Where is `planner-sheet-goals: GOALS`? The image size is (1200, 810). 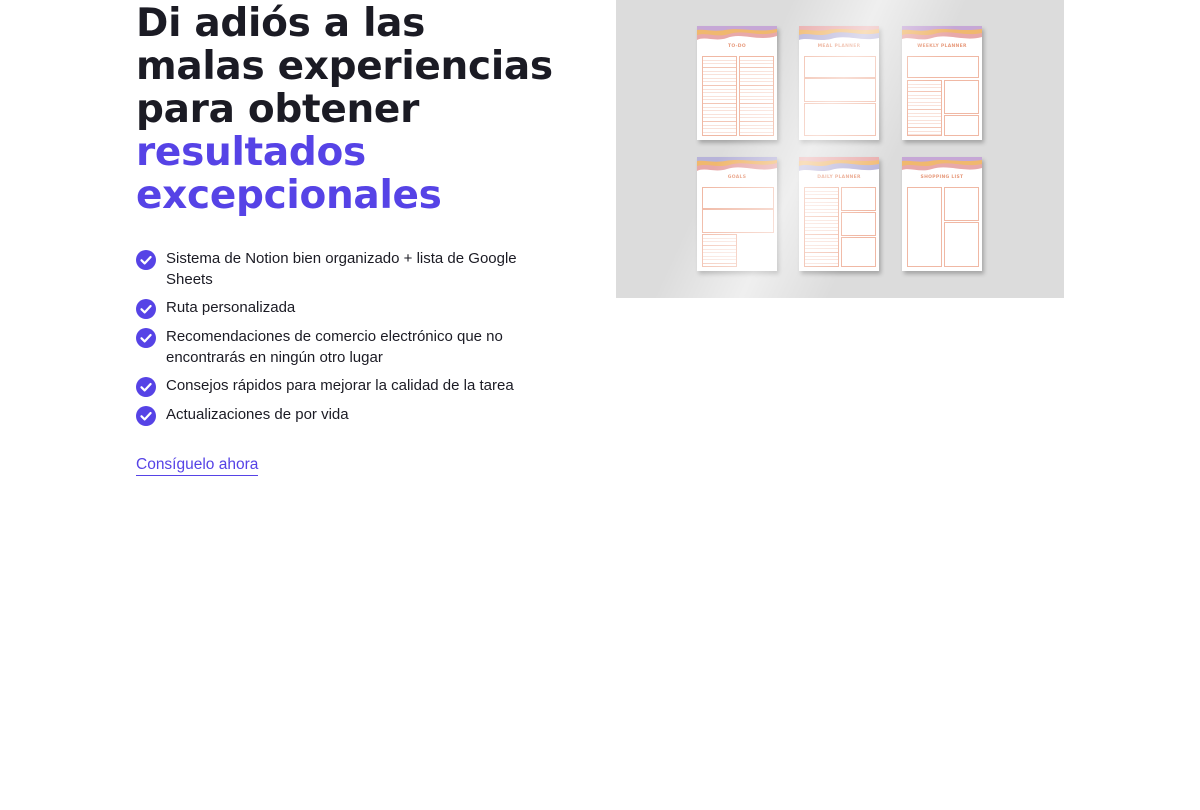 planner-sheet-goals: GOALS is located at coordinates (737, 214).